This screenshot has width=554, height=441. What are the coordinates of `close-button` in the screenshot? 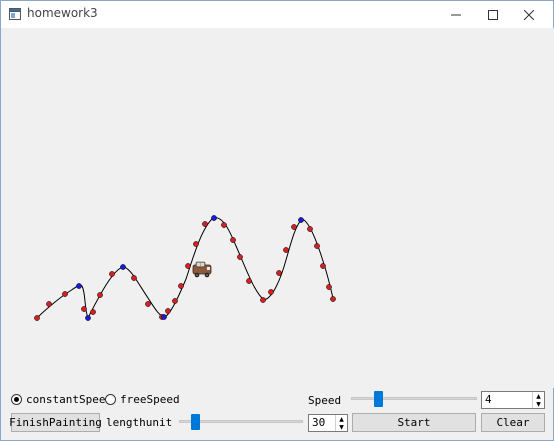 It's located at (529, 14).